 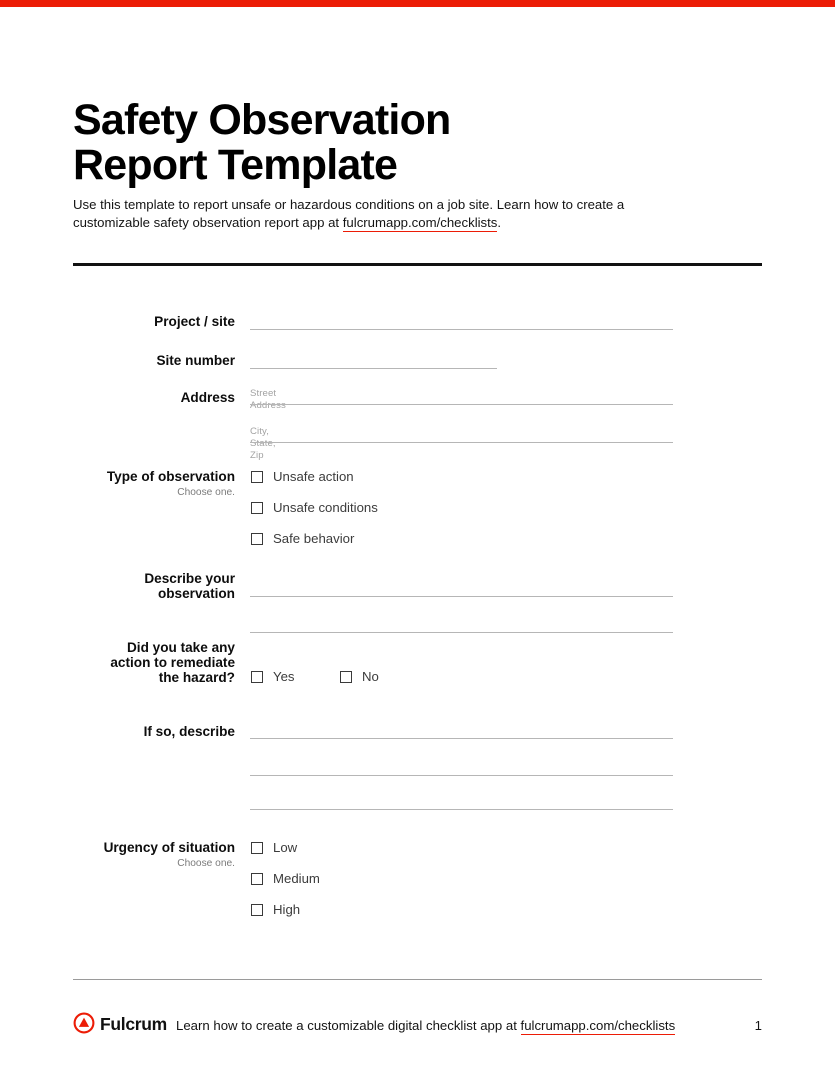 What do you see at coordinates (189, 731) in the screenshot?
I see `label-if-so-describe: If so, describe` at bounding box center [189, 731].